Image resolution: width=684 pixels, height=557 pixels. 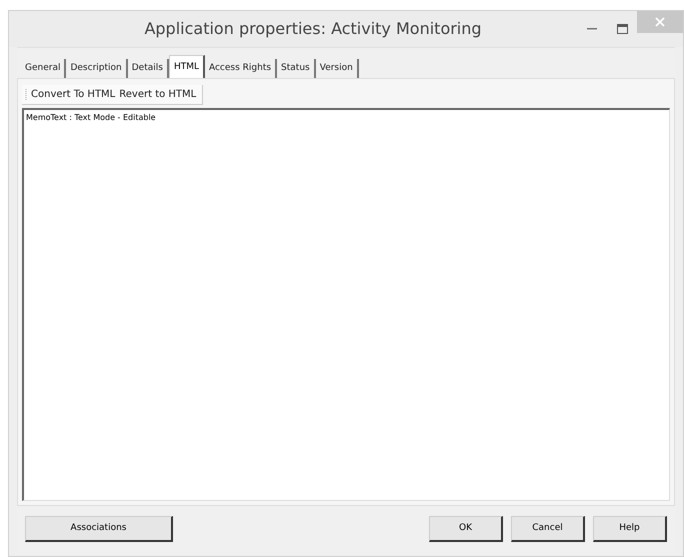 I want to click on maximize-icon, so click(x=622, y=29).